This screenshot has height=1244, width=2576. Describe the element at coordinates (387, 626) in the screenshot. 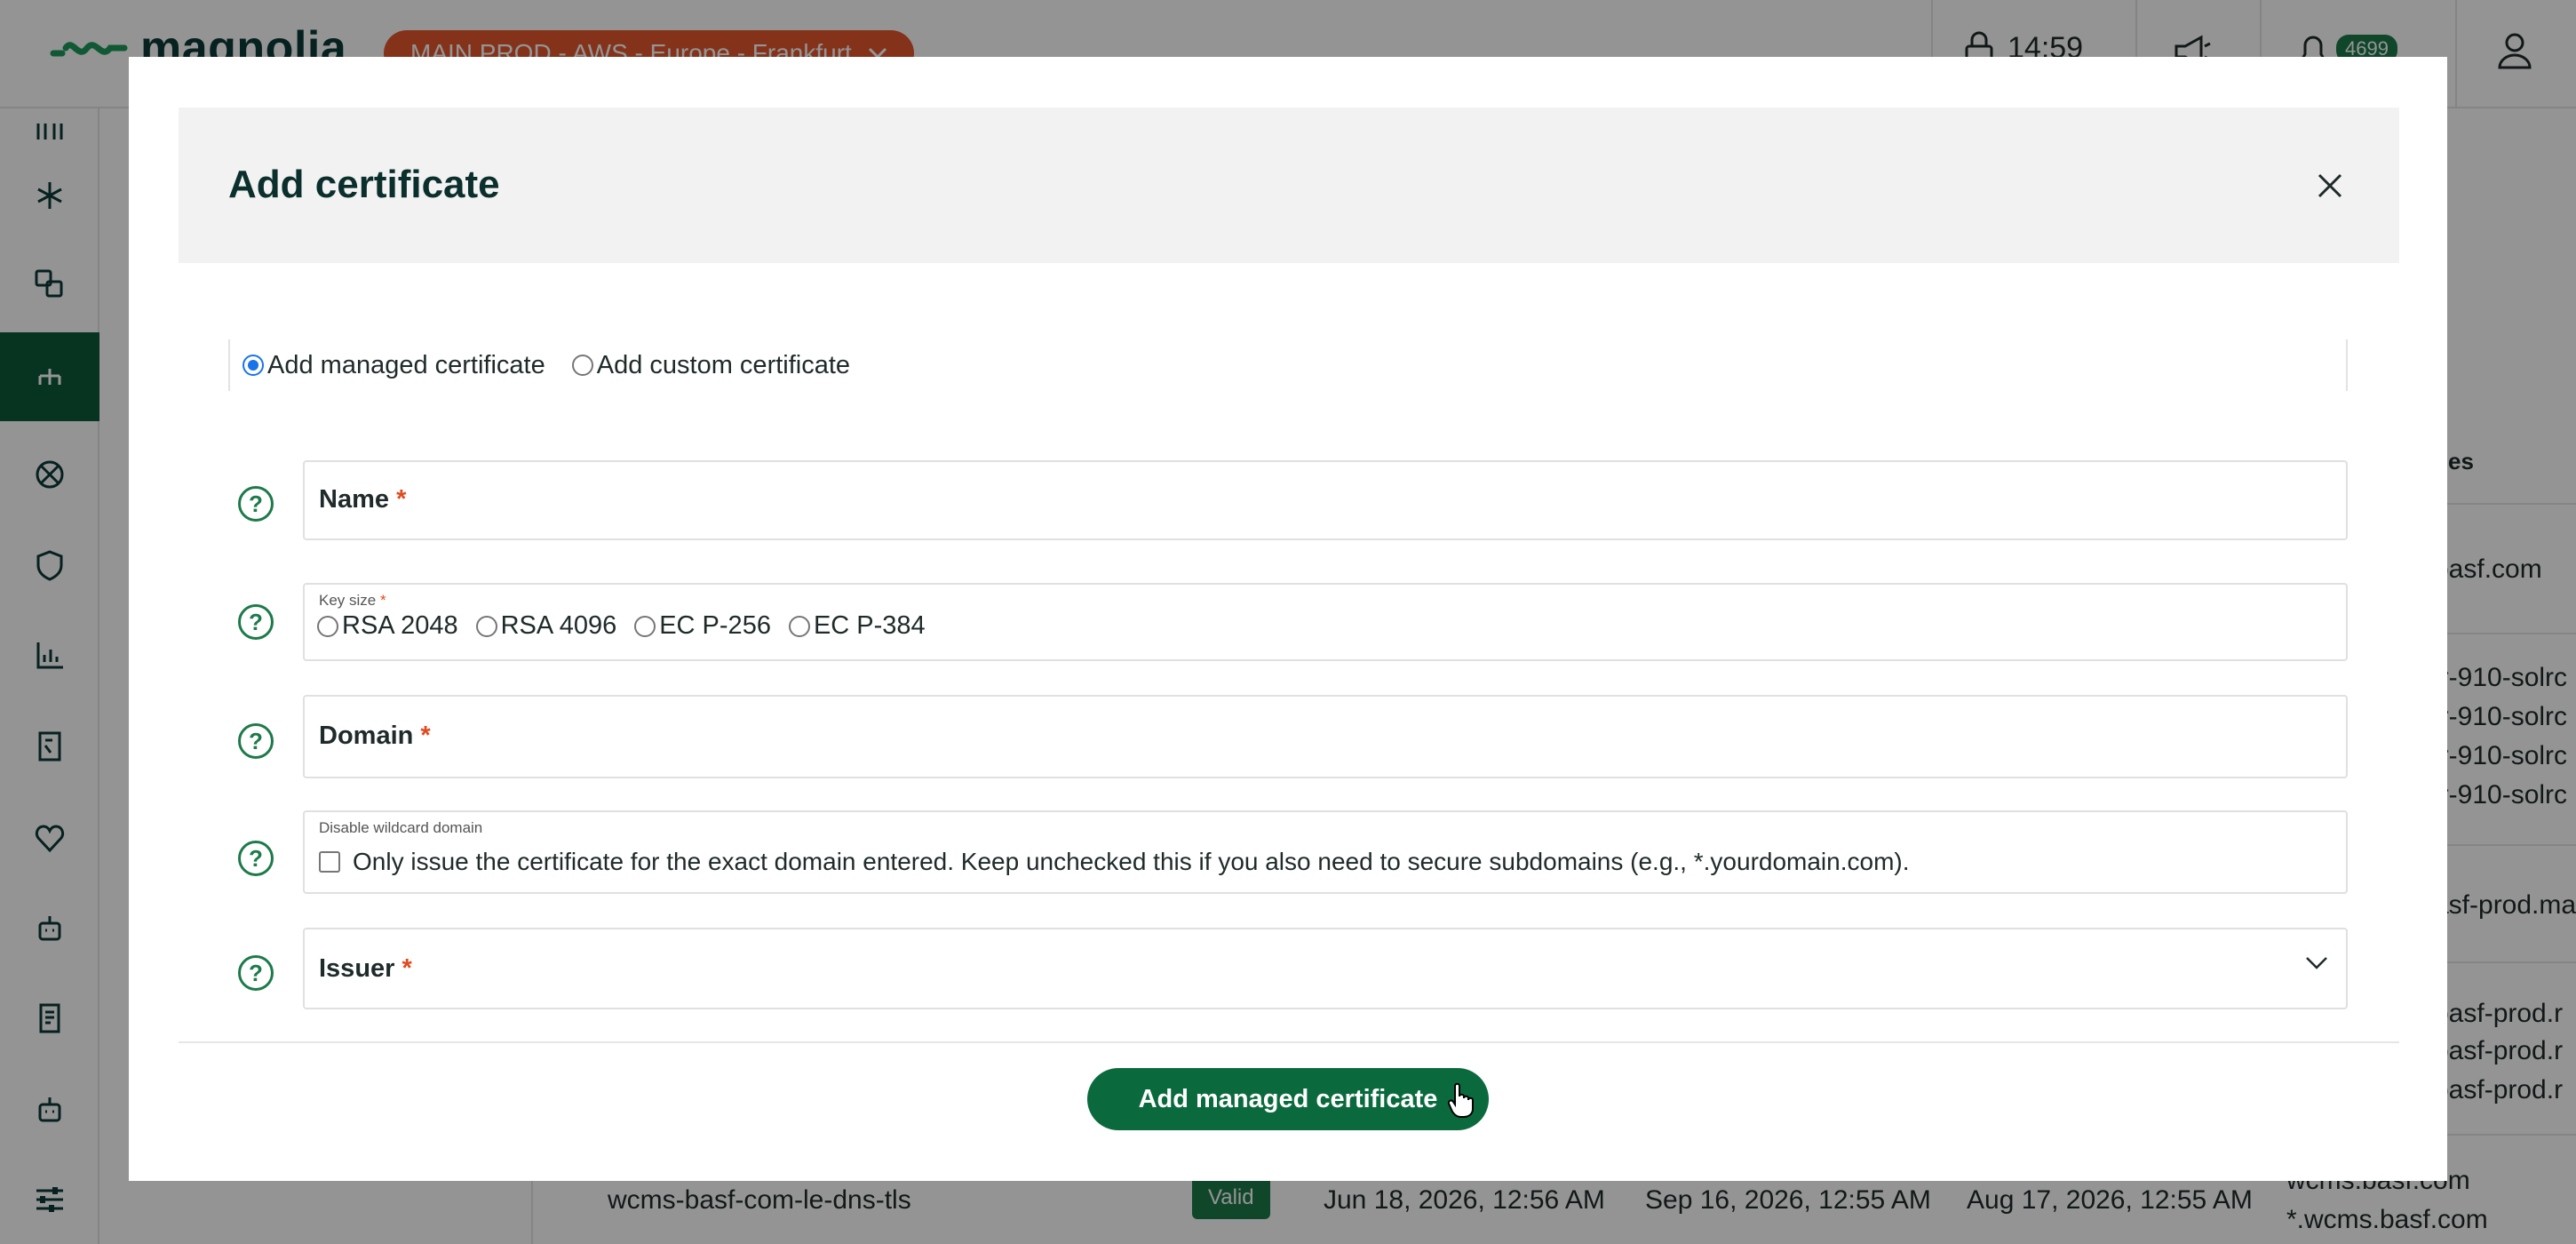

I see `key-size-option-rsa-2048: RSA 2048` at that location.